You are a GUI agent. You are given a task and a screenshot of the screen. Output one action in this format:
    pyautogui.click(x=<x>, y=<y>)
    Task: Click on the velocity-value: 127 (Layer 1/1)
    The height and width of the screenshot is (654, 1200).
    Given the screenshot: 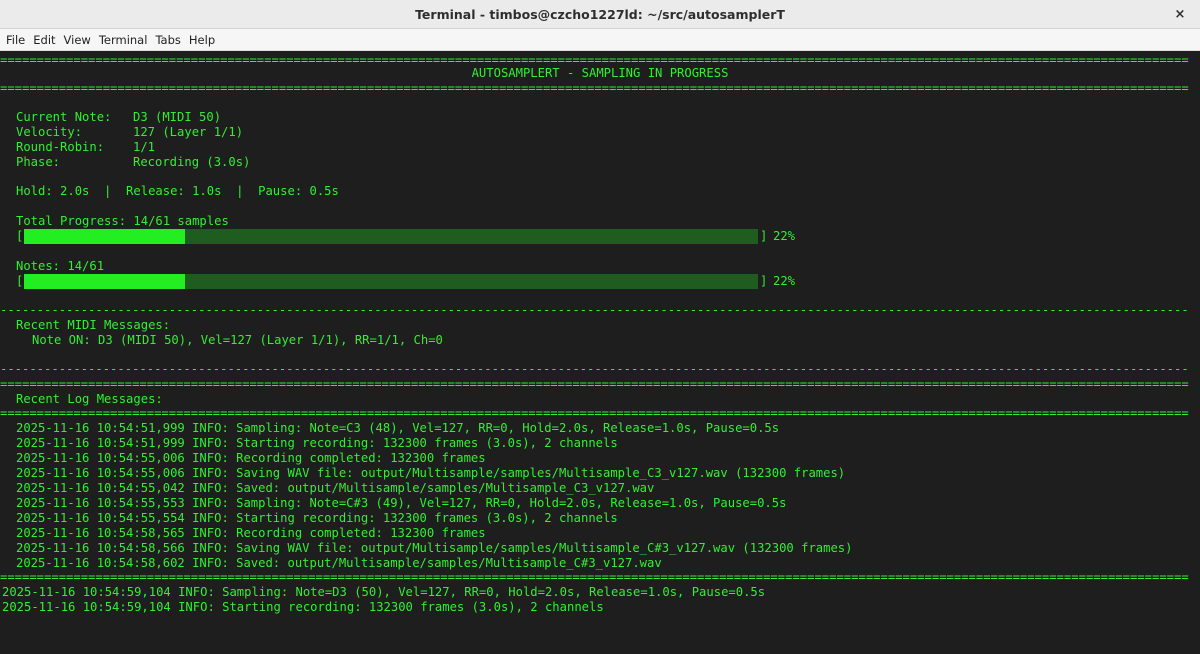 What is the action you would take?
    pyautogui.click(x=188, y=132)
    